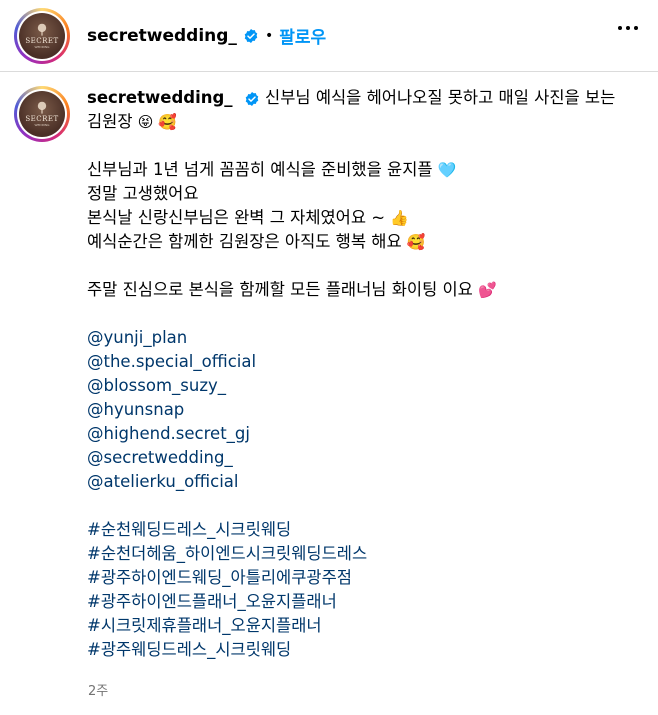  Describe the element at coordinates (359, 434) in the screenshot. I see `mention-link: @highend.secret_gj` at that location.